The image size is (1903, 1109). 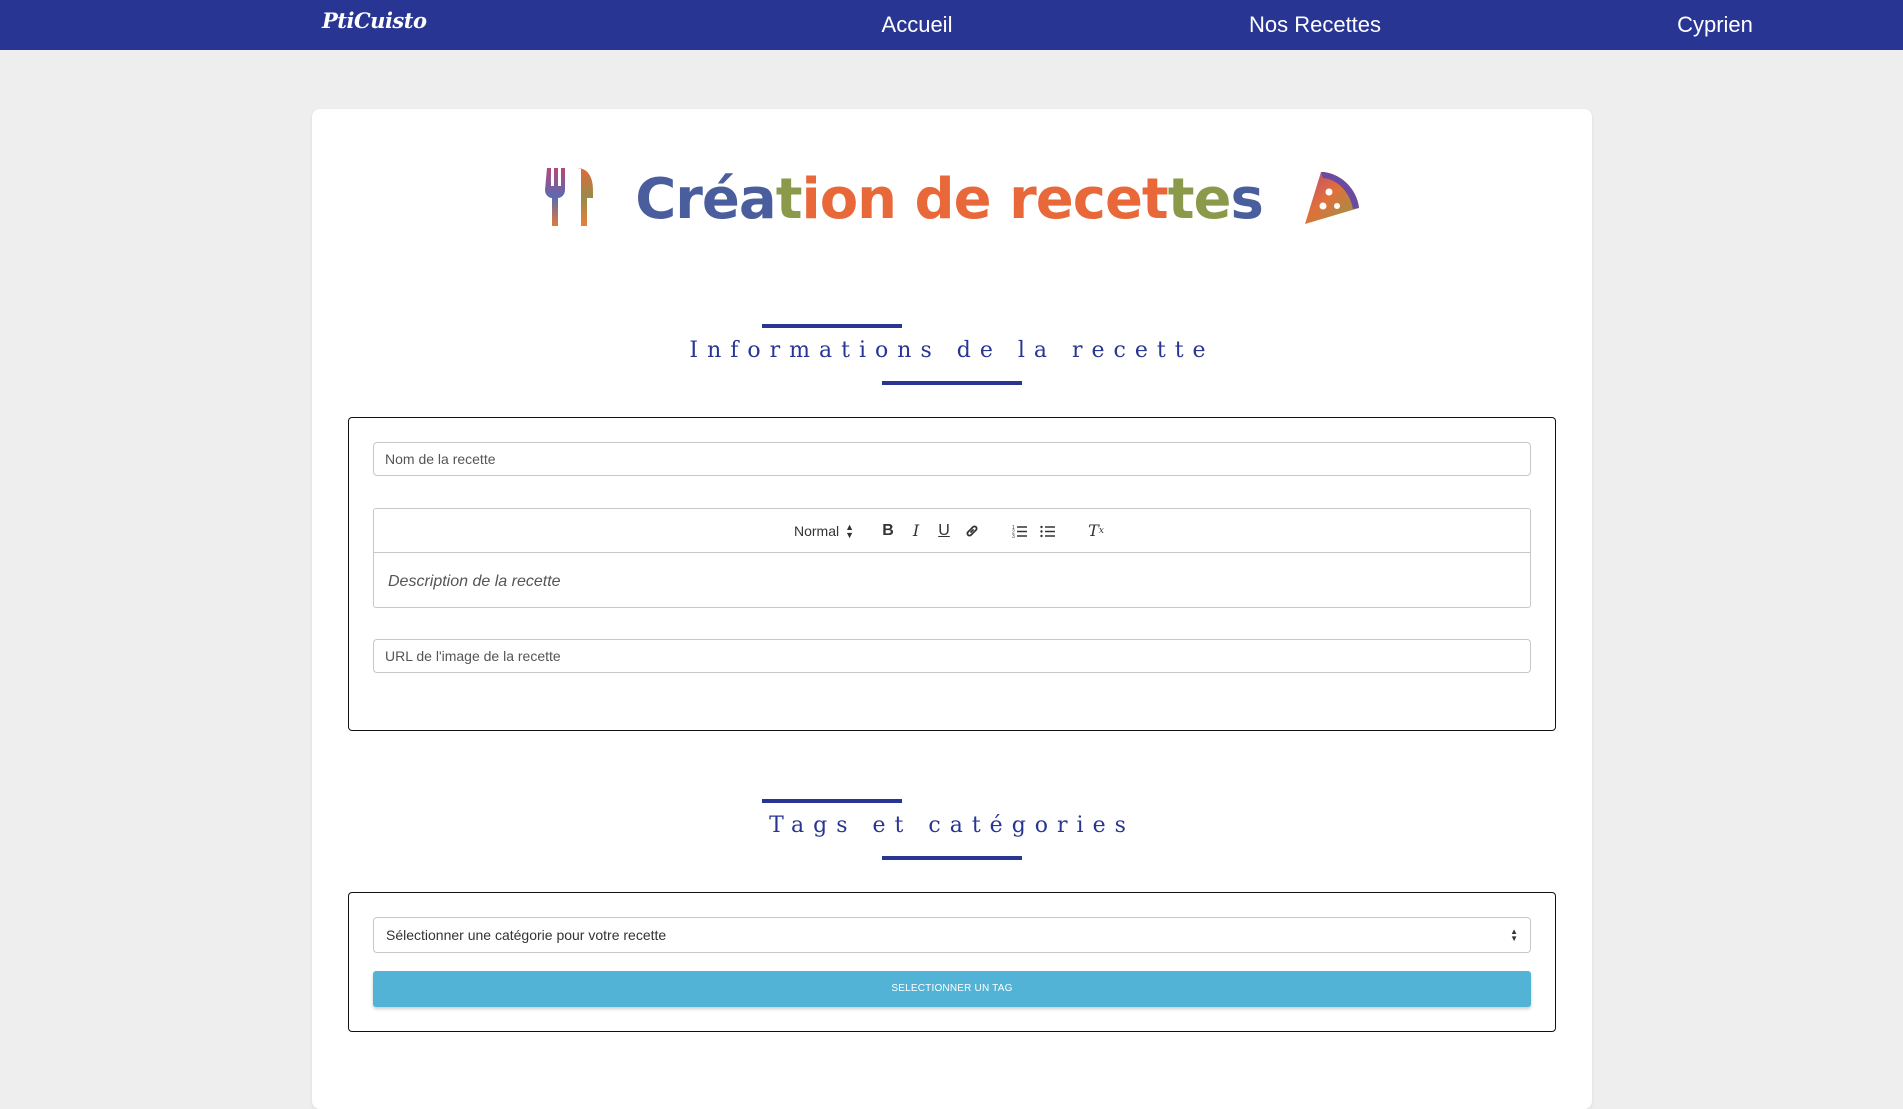 I want to click on description-placeholder: Description de la recette, so click(x=952, y=582).